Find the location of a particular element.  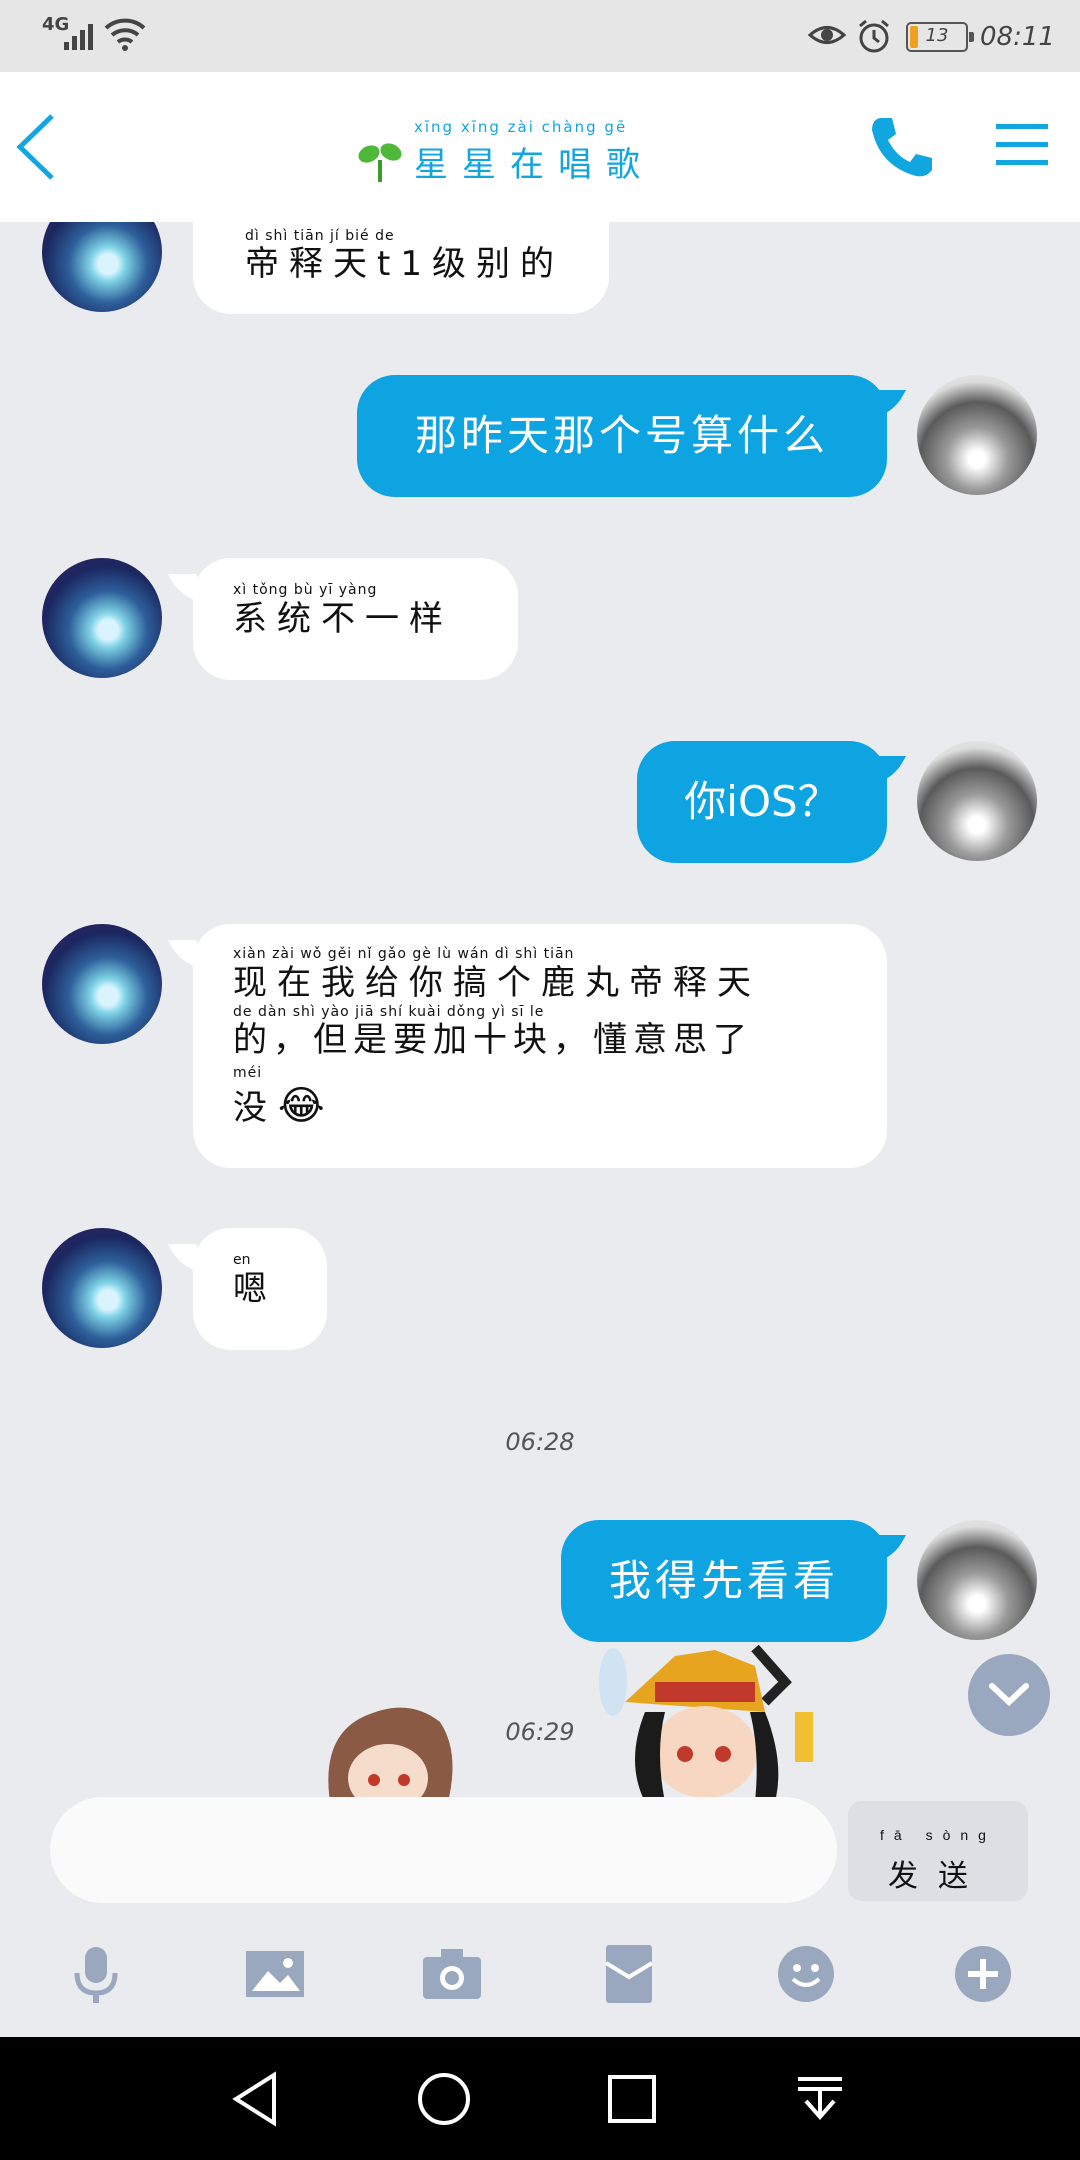

battery-icon: 13 is located at coordinates (940, 37).